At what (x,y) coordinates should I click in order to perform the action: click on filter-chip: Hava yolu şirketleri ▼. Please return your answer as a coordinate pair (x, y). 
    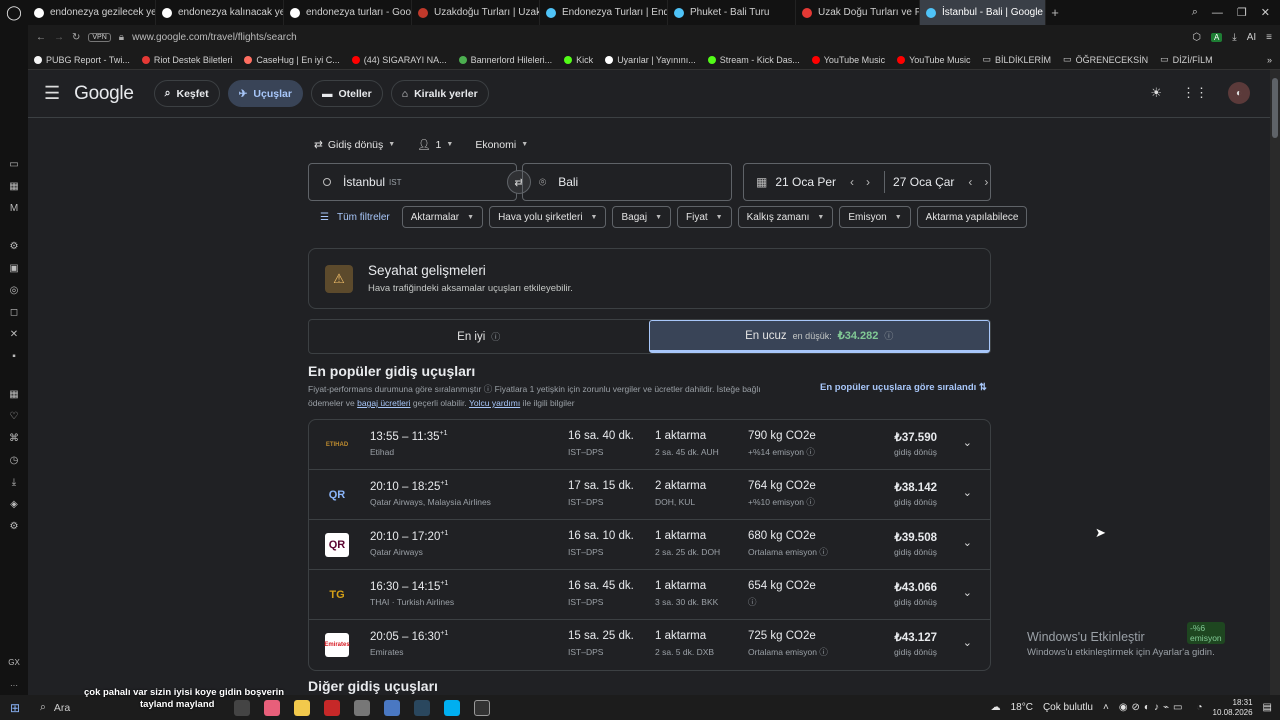
    Looking at the image, I should click on (548, 217).